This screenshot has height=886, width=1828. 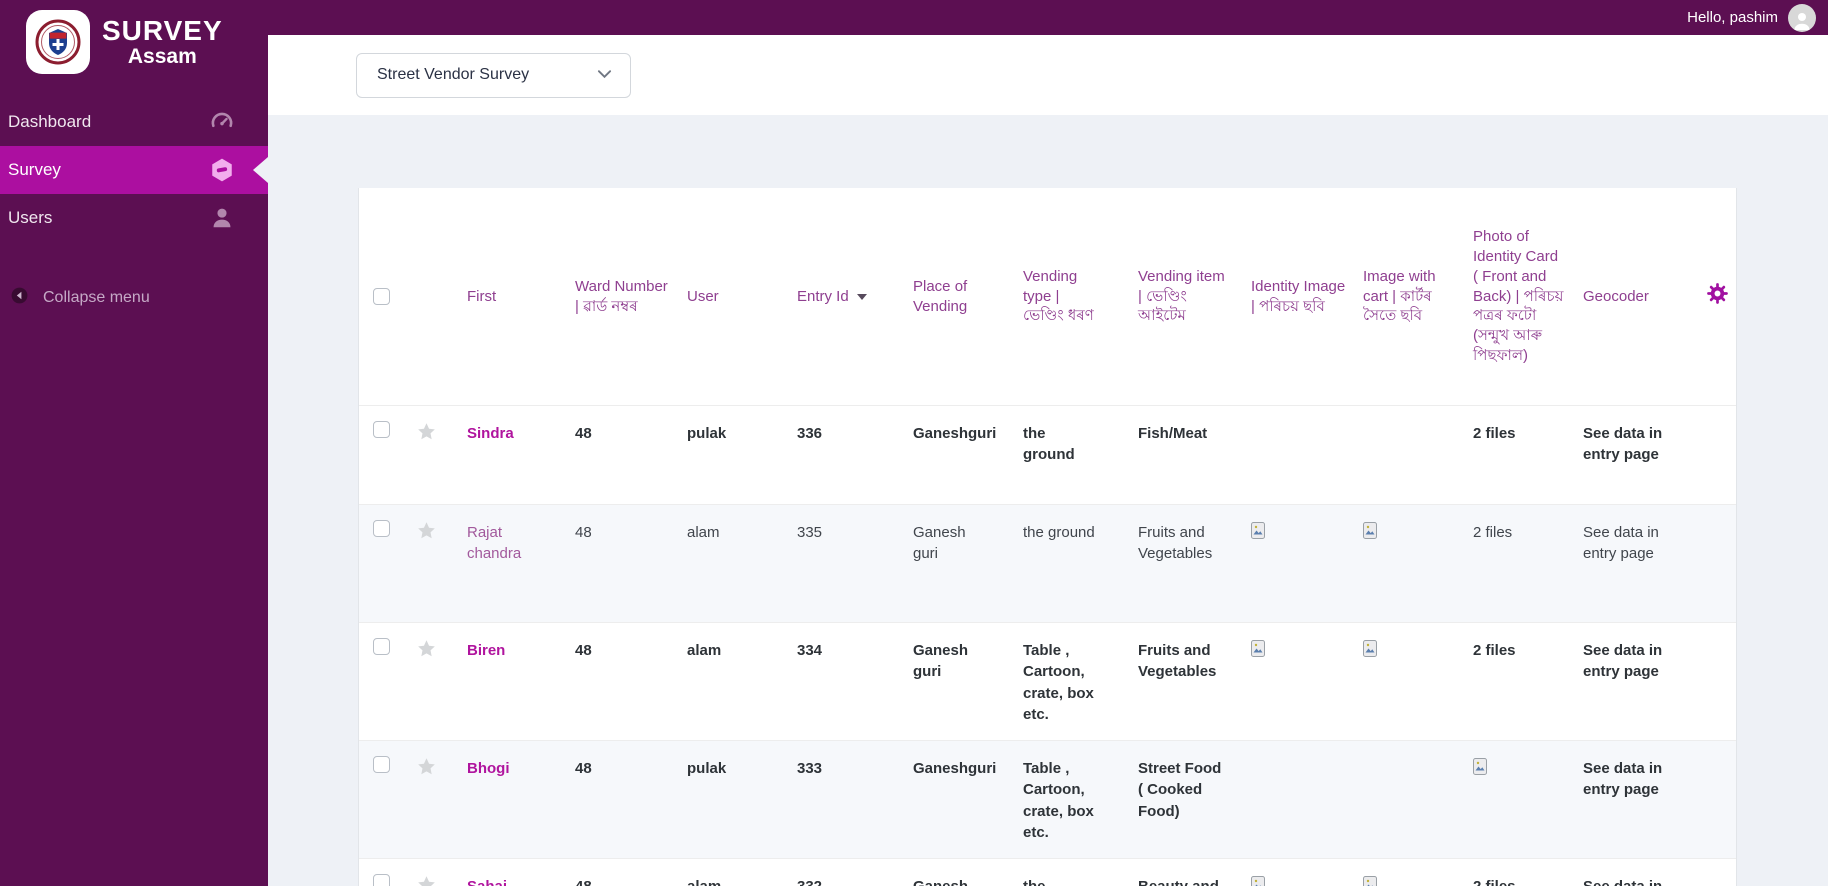 I want to click on sidebar-item-users: Users, so click(x=134, y=218).